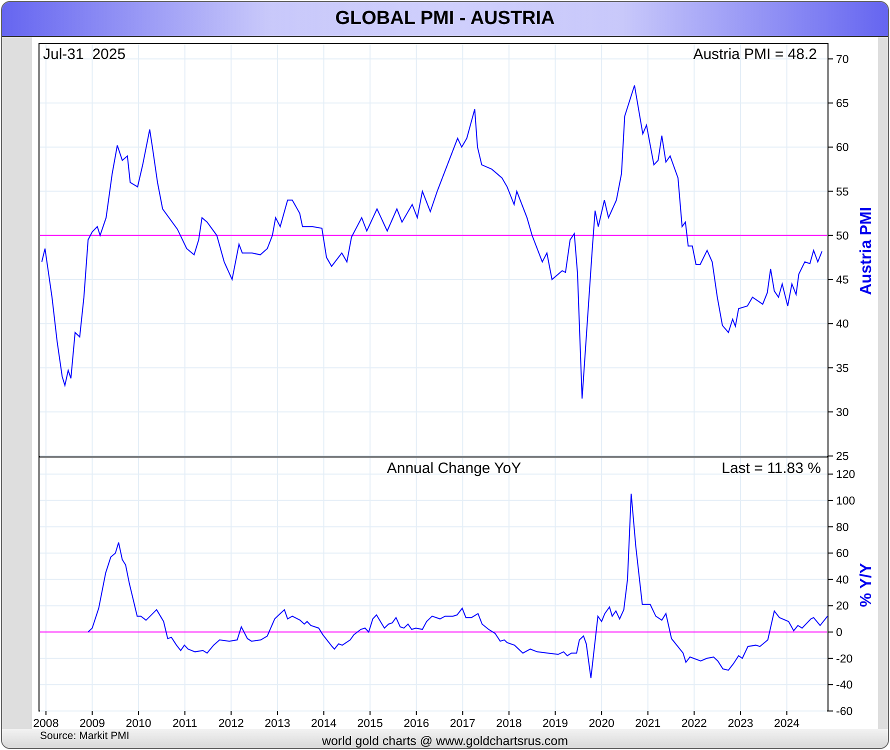 This screenshot has height=750, width=890. I want to click on axis-tick-label: 2021, so click(648, 724).